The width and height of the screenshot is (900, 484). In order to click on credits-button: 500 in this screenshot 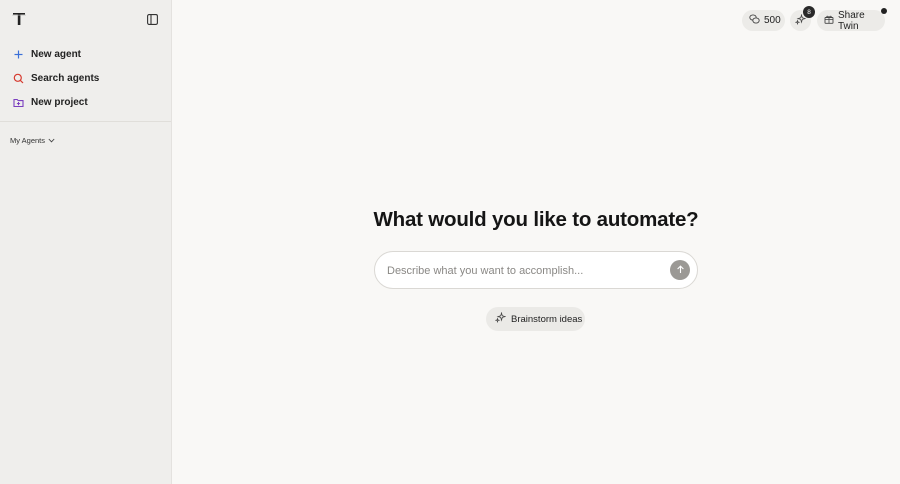, I will do `click(763, 20)`.